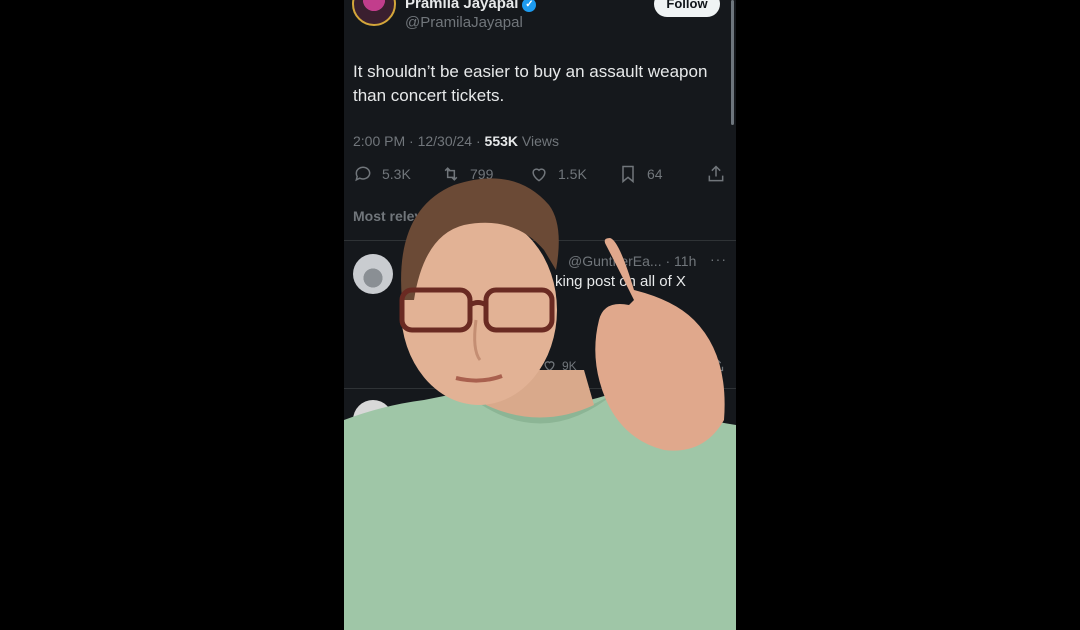 This screenshot has height=630, width=1080. I want to click on reply-handle: WatchChad · 16h, so click(588, 407).